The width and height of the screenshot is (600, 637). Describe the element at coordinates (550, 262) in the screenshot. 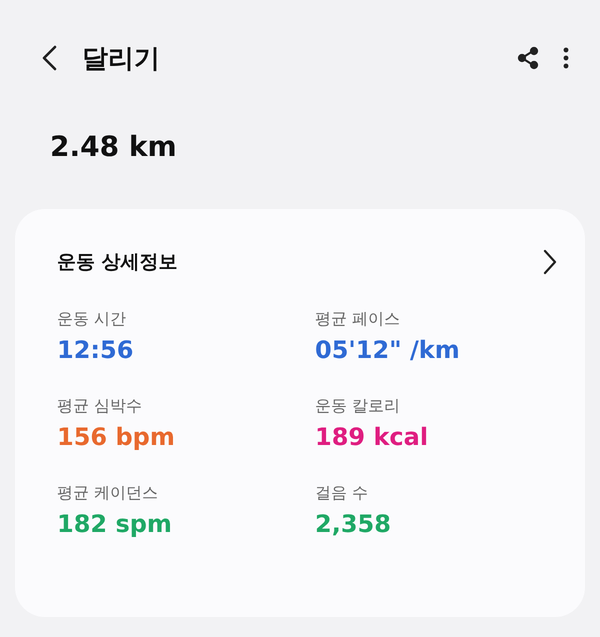

I see `chevron-right-icon` at that location.